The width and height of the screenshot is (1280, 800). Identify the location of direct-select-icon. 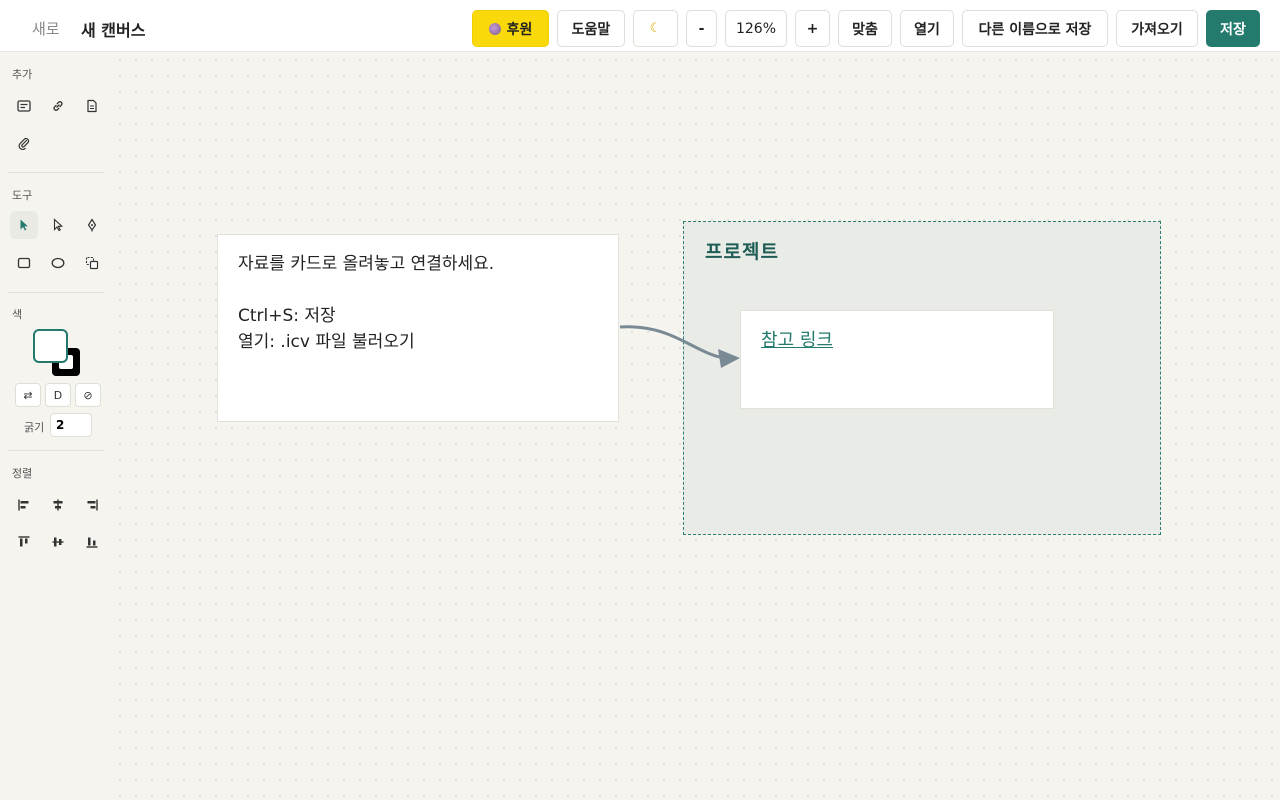
(58, 225).